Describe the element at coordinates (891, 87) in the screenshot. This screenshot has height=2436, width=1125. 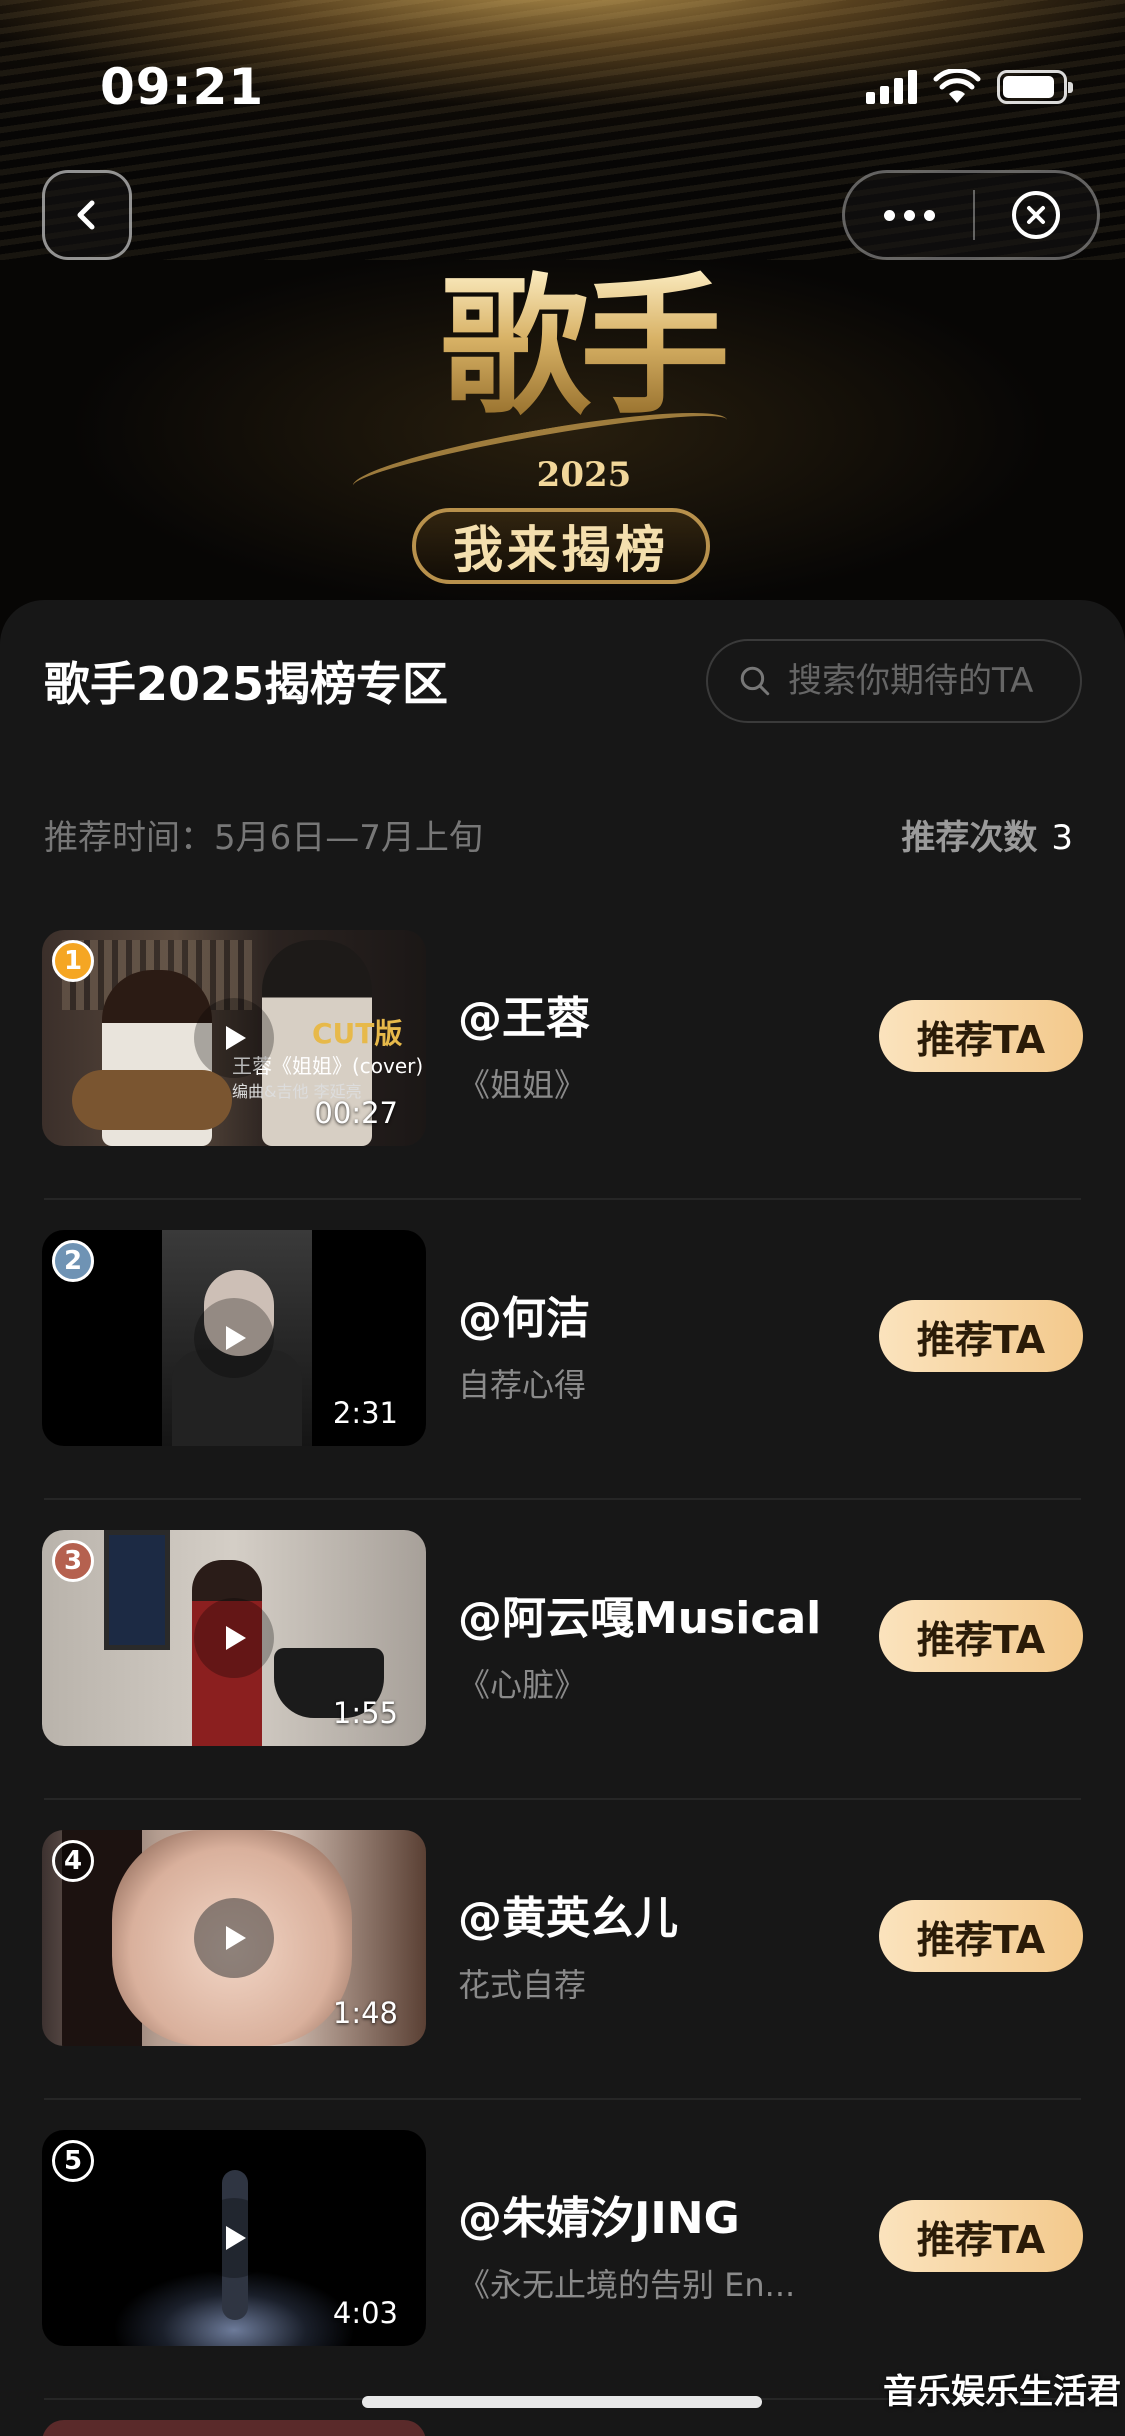
I see `cellular-signal-icon` at that location.